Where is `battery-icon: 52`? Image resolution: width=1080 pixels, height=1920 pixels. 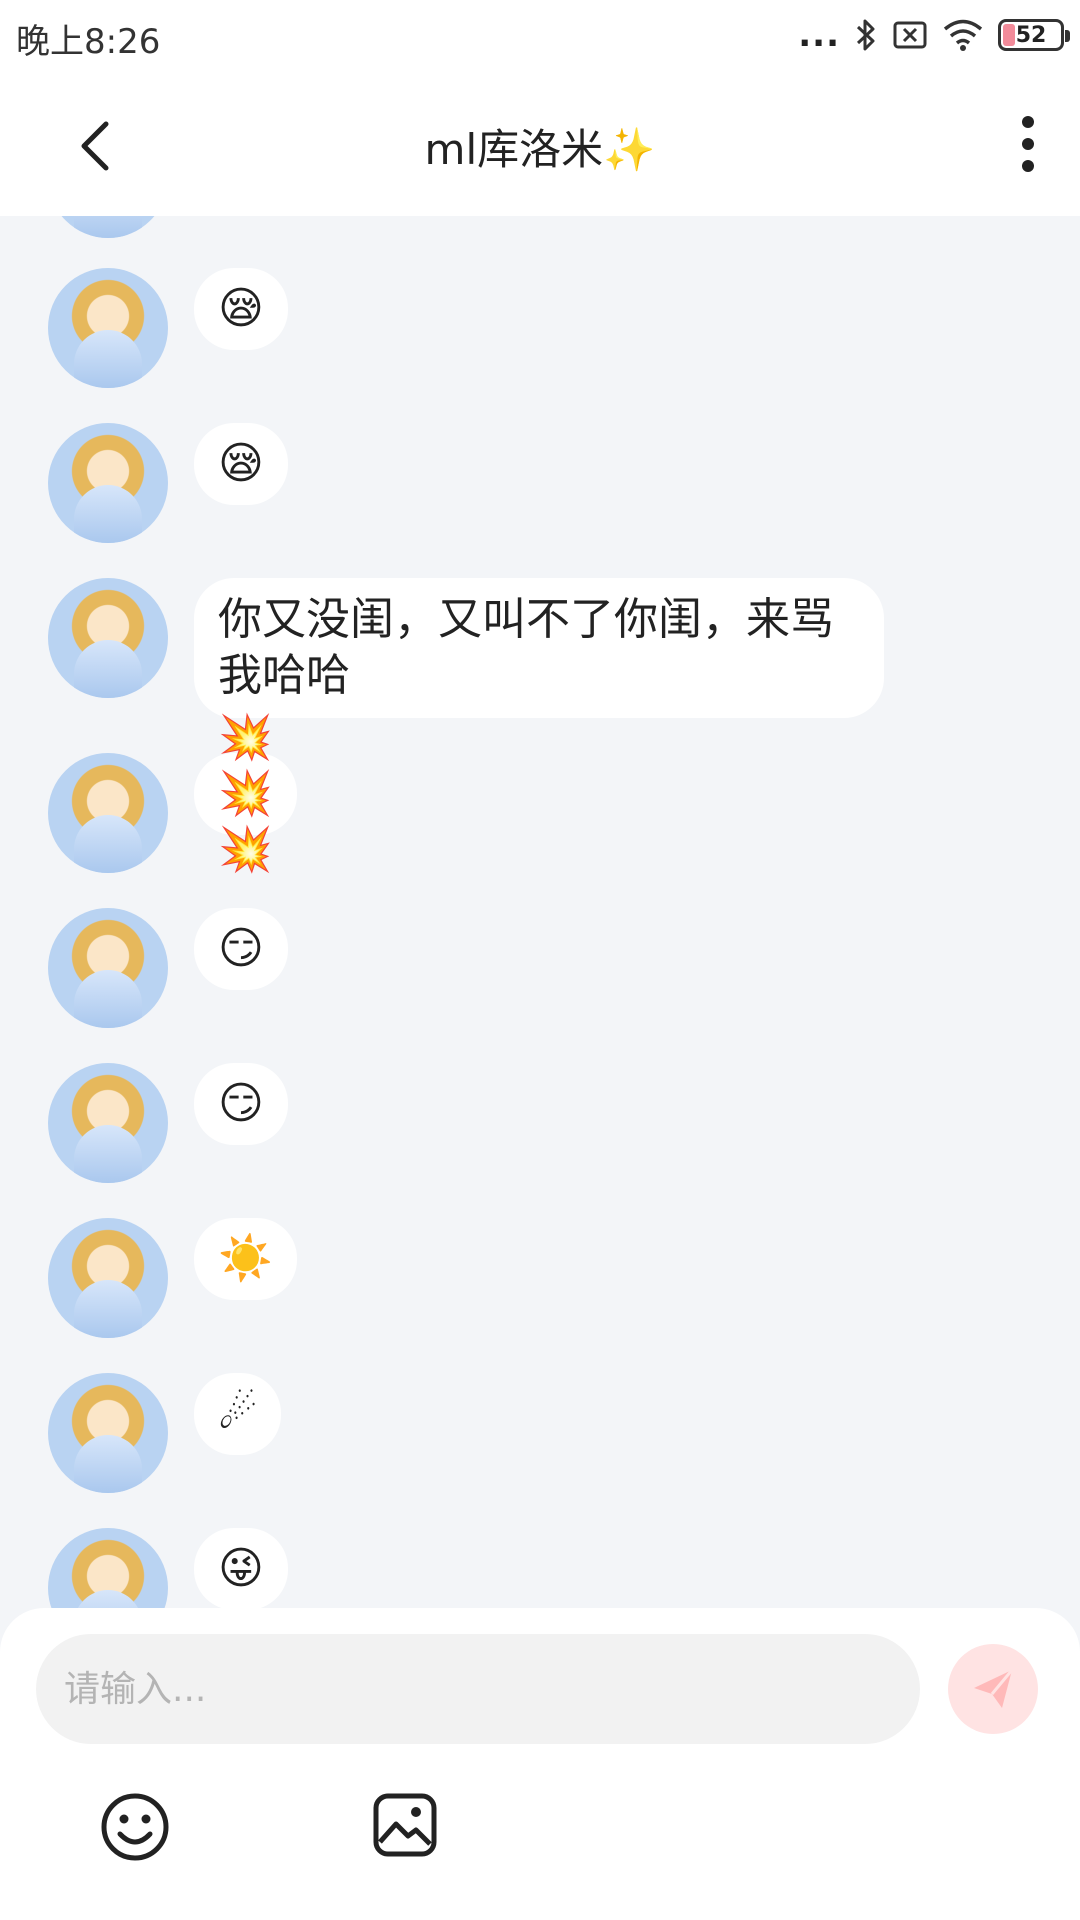
battery-icon: 52 is located at coordinates (1034, 35).